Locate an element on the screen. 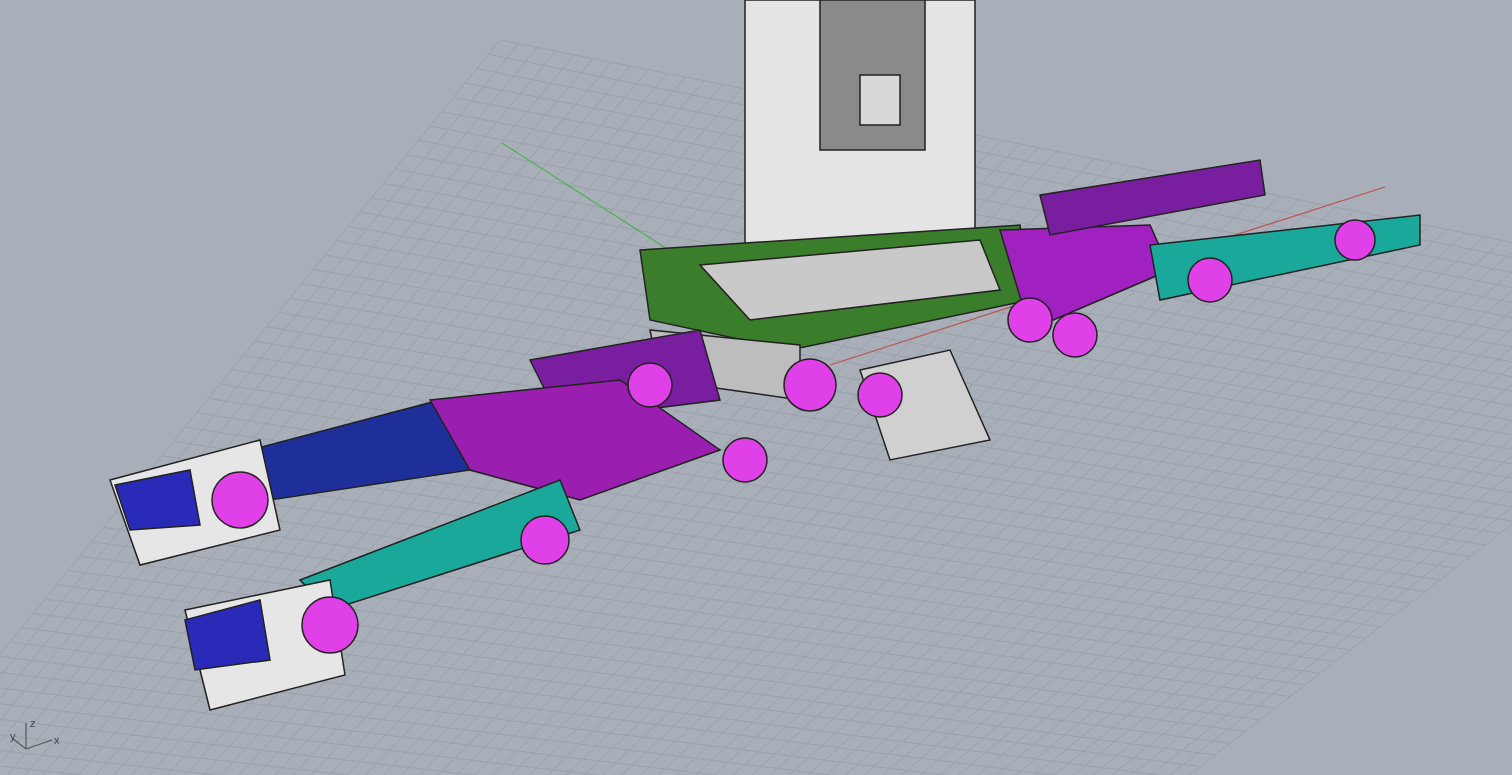  axis-label: x is located at coordinates (57, 740).